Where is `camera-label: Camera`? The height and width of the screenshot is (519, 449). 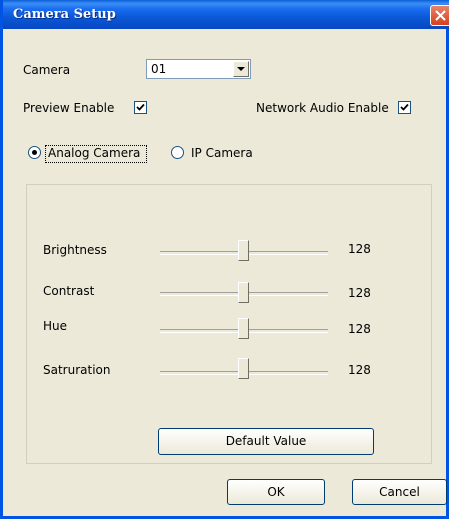
camera-label: Camera is located at coordinates (47, 70).